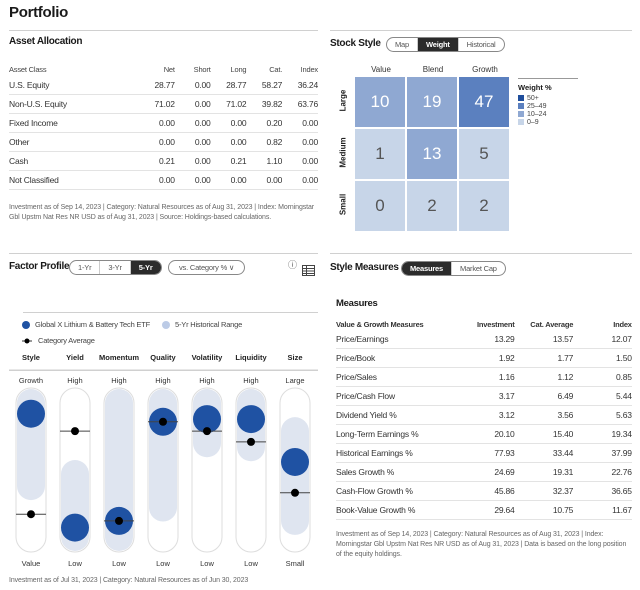  What do you see at coordinates (272, 104) in the screenshot?
I see `cell-cat: 39.82` at bounding box center [272, 104].